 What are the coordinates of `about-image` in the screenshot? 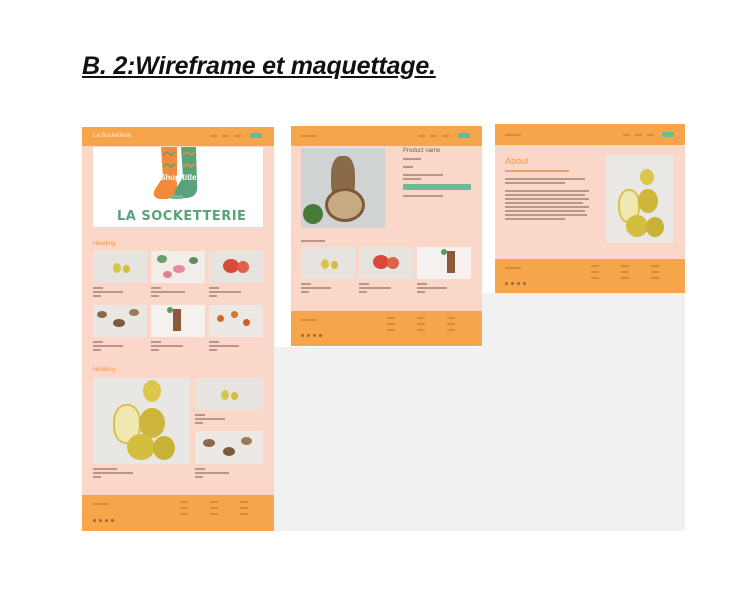 It's located at (639, 199).